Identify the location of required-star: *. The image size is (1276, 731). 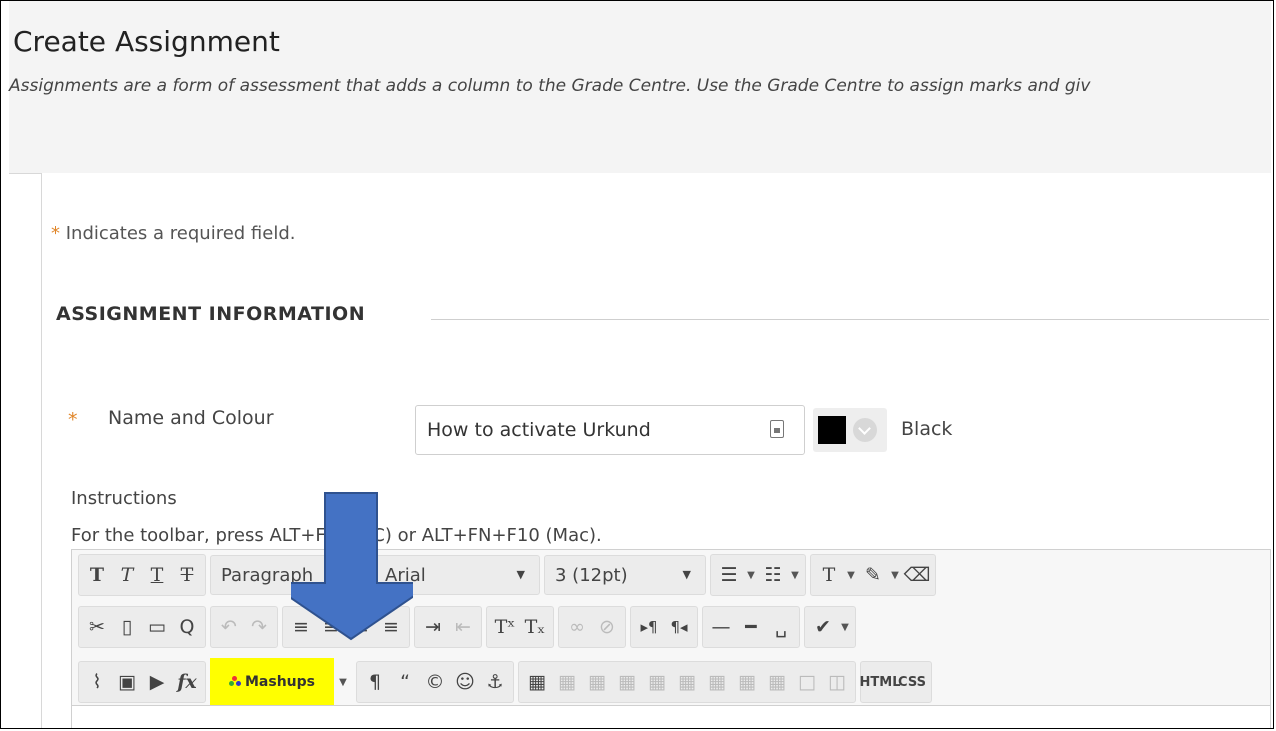
(55, 233).